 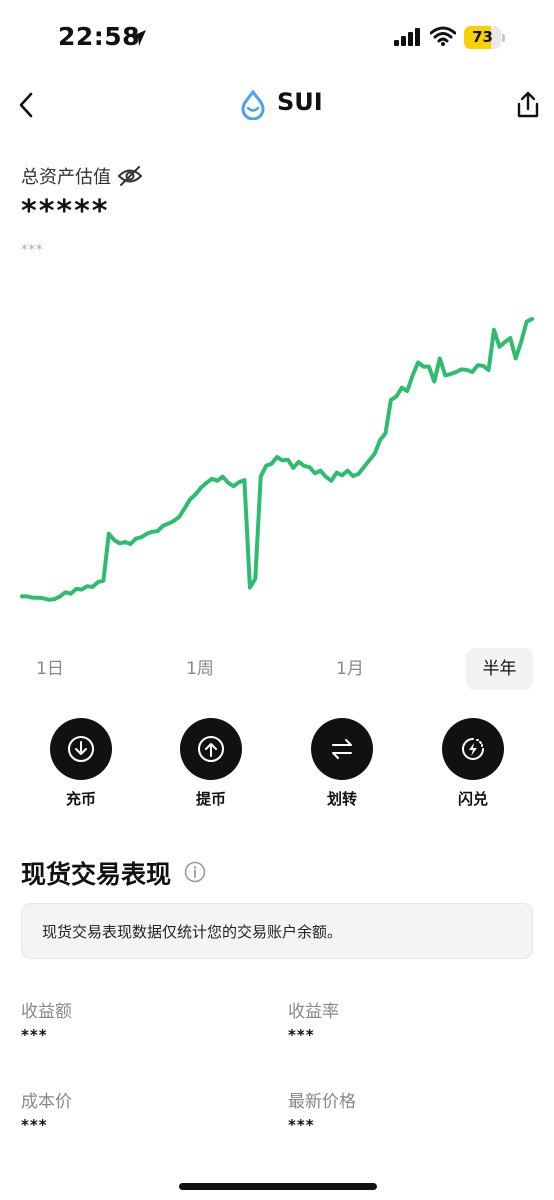 What do you see at coordinates (46, 1102) in the screenshot?
I see `cost-price-label: 成本价` at bounding box center [46, 1102].